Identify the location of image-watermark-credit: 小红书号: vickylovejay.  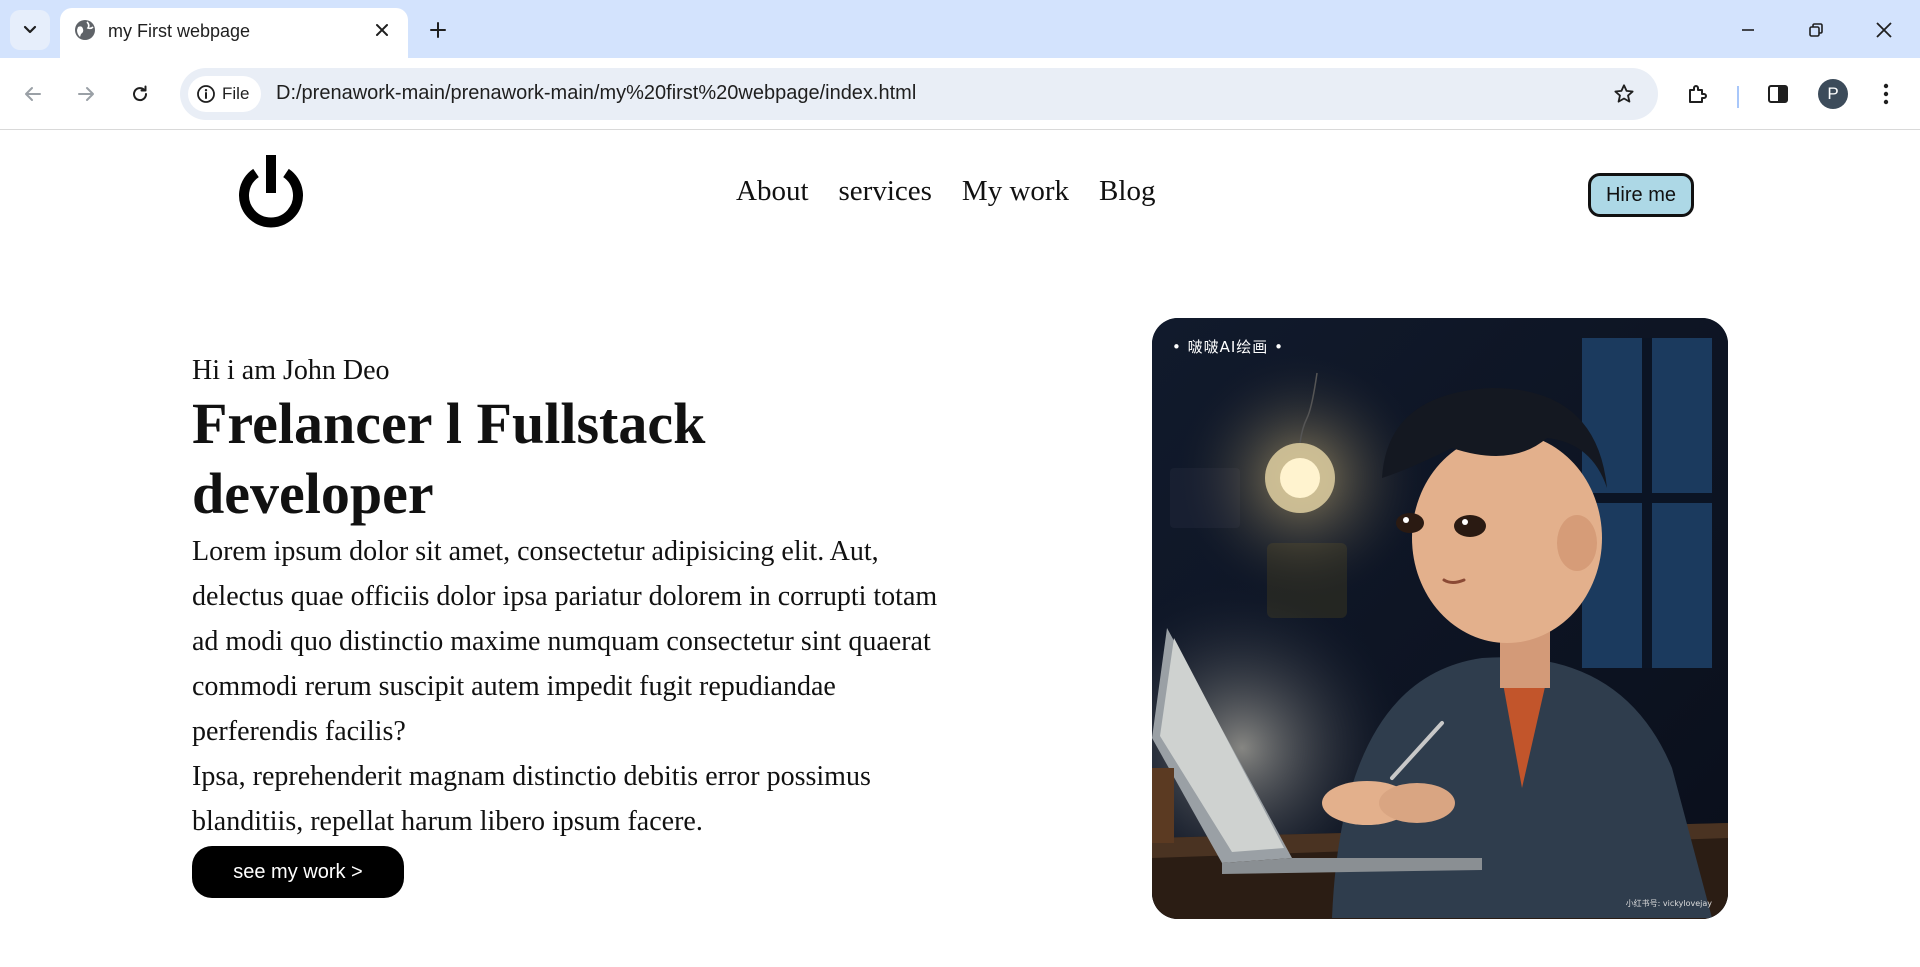
(1668, 903).